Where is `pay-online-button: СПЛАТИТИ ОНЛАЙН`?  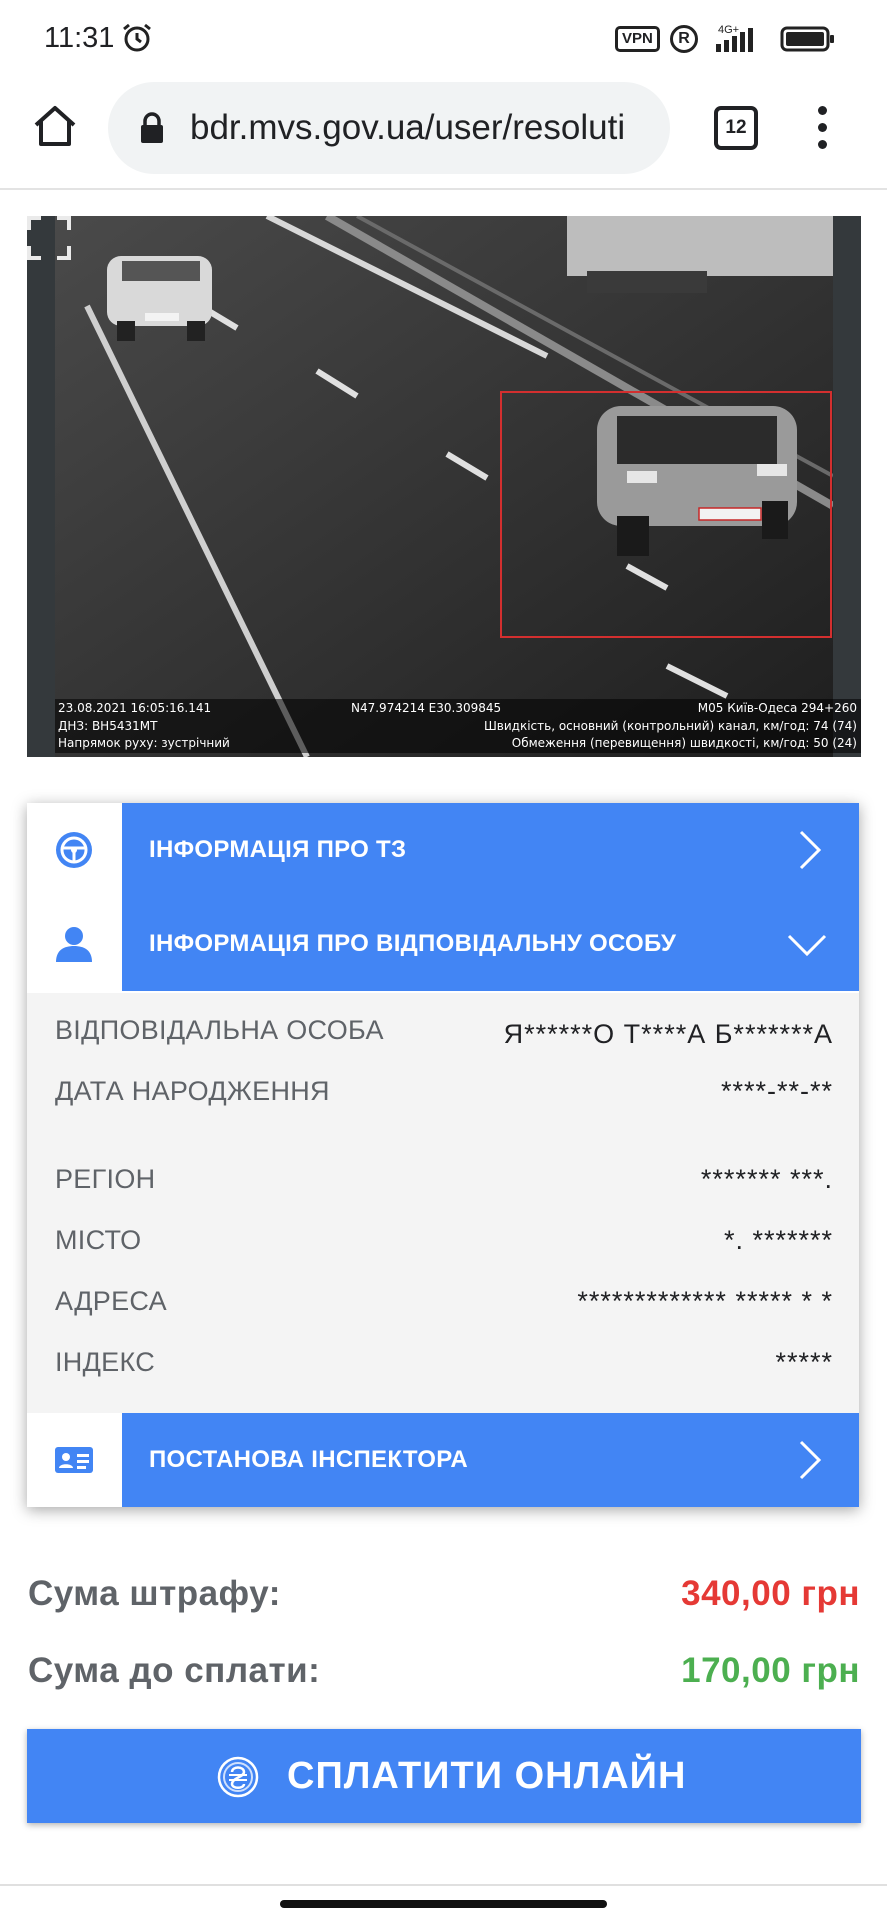
pay-online-button: СПЛАТИТИ ОНЛАЙН is located at coordinates (444, 1776).